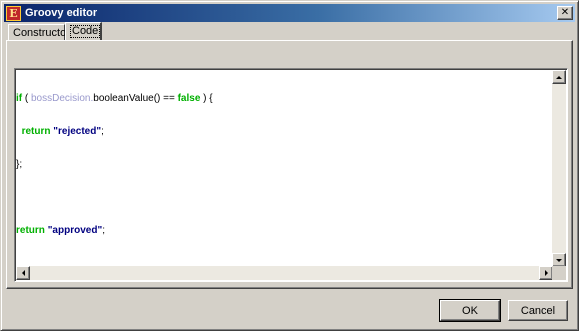 This screenshot has width=579, height=331. I want to click on string-rejected: "rejected", so click(77, 131).